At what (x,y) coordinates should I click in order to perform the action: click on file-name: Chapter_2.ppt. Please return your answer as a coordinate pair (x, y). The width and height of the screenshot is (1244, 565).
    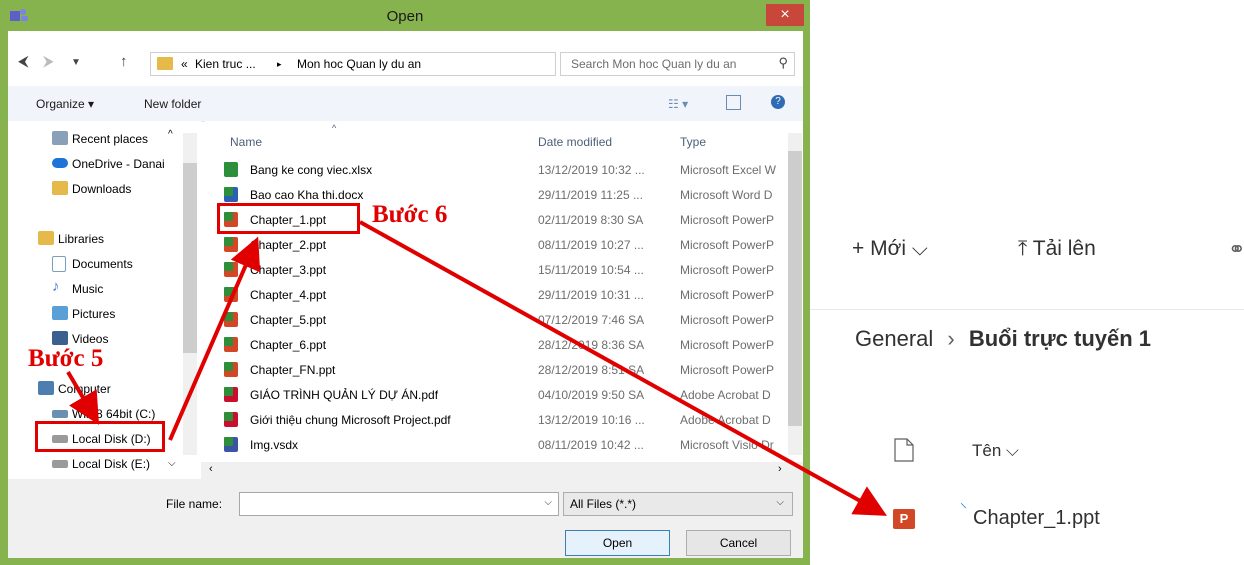
    Looking at the image, I should click on (288, 245).